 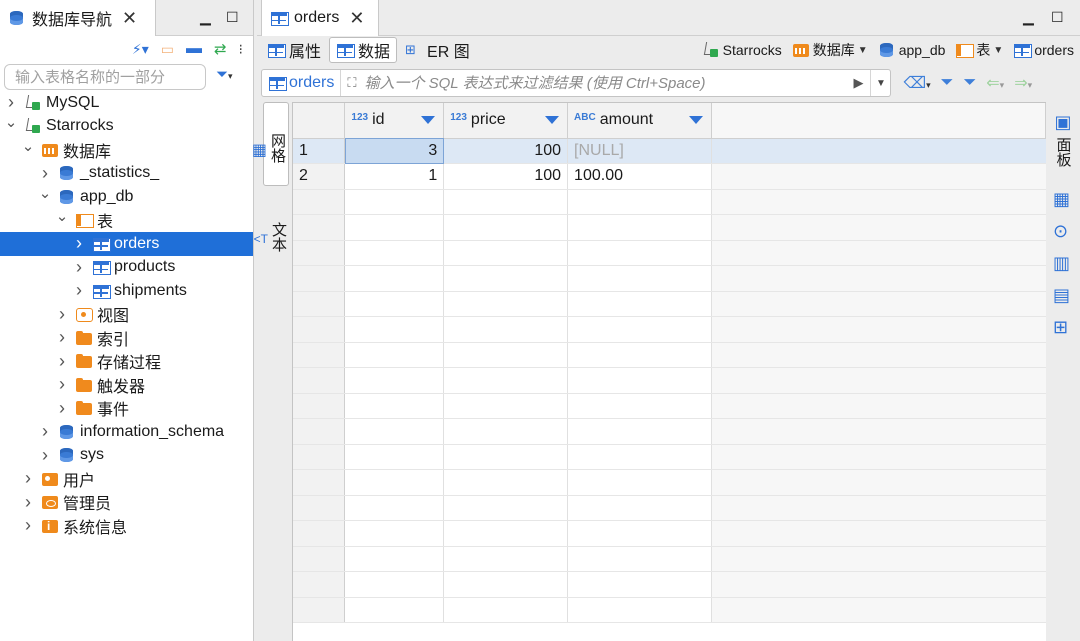 I want to click on tree-item-: › 索引, so click(x=126, y=338).